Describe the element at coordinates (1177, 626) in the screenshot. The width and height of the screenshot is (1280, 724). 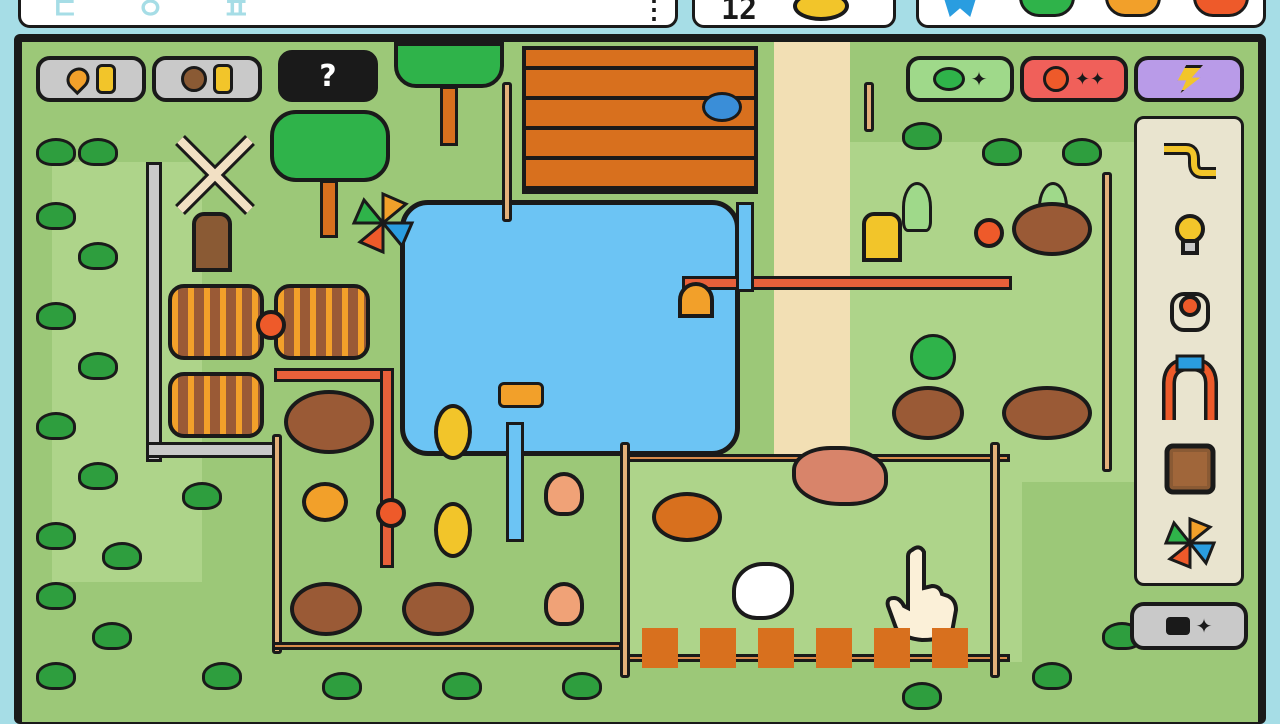
I see `power-plus-icon` at that location.